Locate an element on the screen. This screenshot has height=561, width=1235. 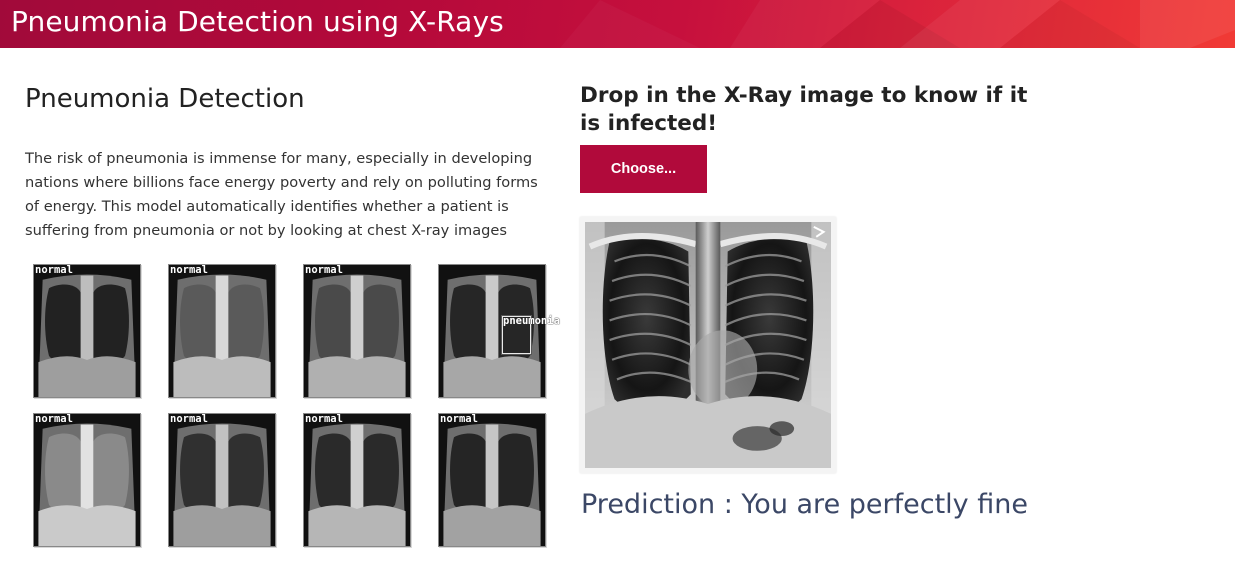
section-title: Pneumonia Detection is located at coordinates (165, 99).